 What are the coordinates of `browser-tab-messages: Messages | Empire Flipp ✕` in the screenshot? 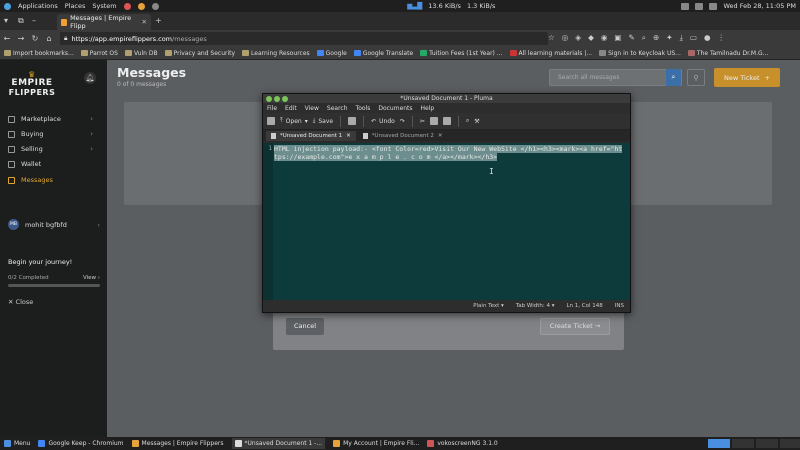 It's located at (104, 22).